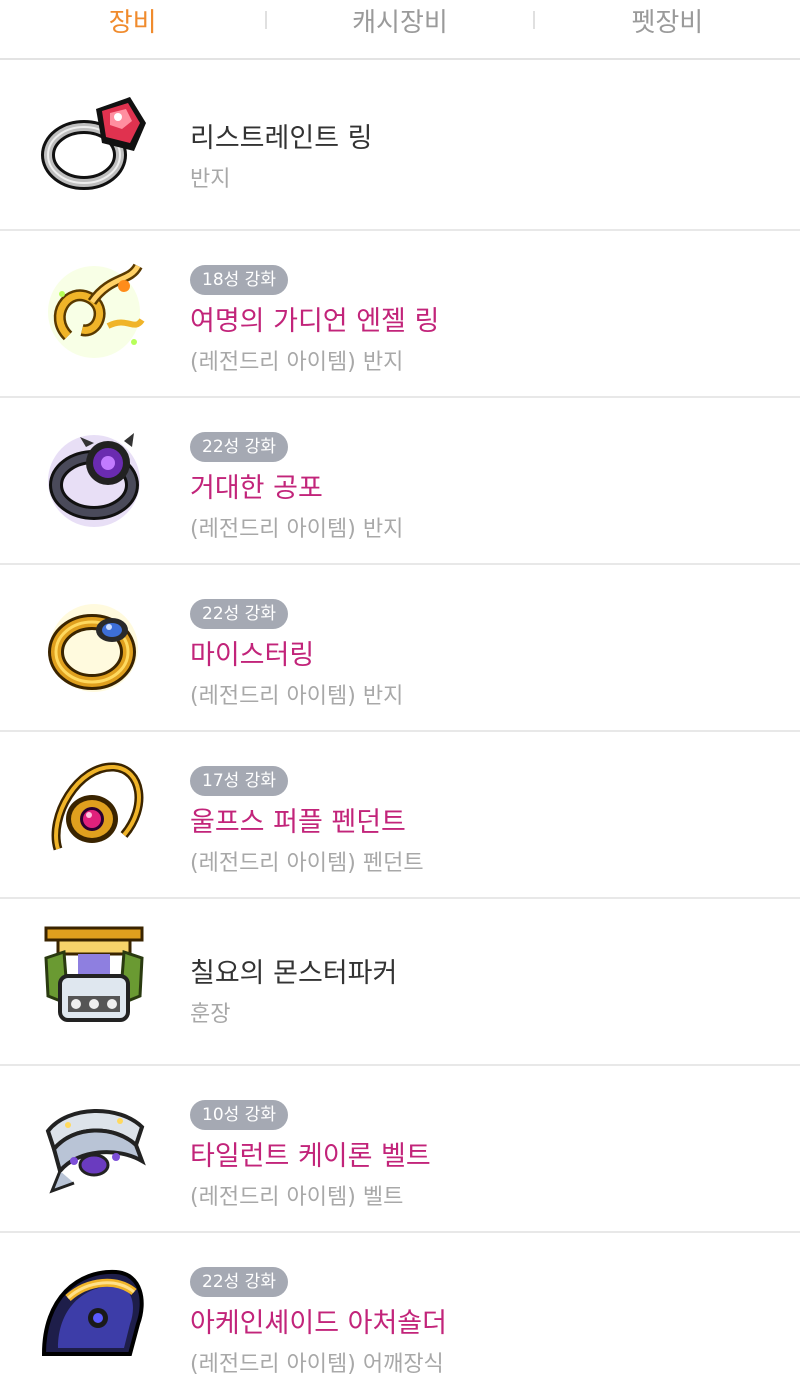 Image resolution: width=800 pixels, height=1400 pixels. I want to click on equipment-list-item: 17성 강화 울프스 퍼플 펜던트 (레전드리 아이템) 펜던트, so click(400, 815).